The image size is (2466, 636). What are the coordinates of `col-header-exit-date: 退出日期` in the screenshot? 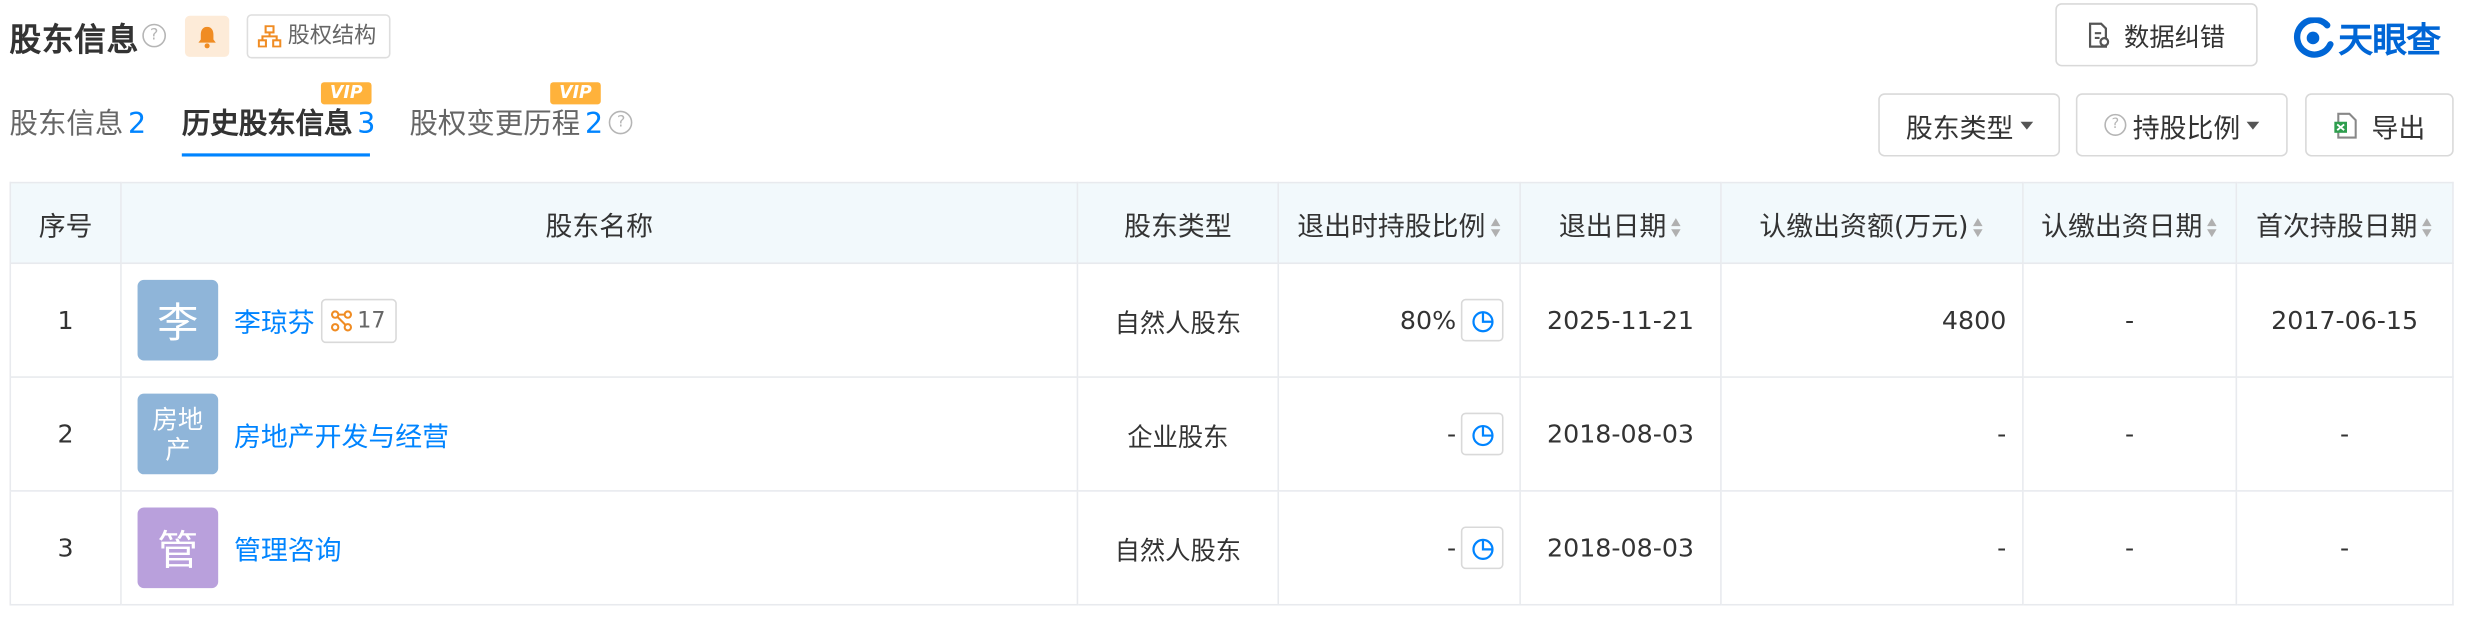 It's located at (1620, 223).